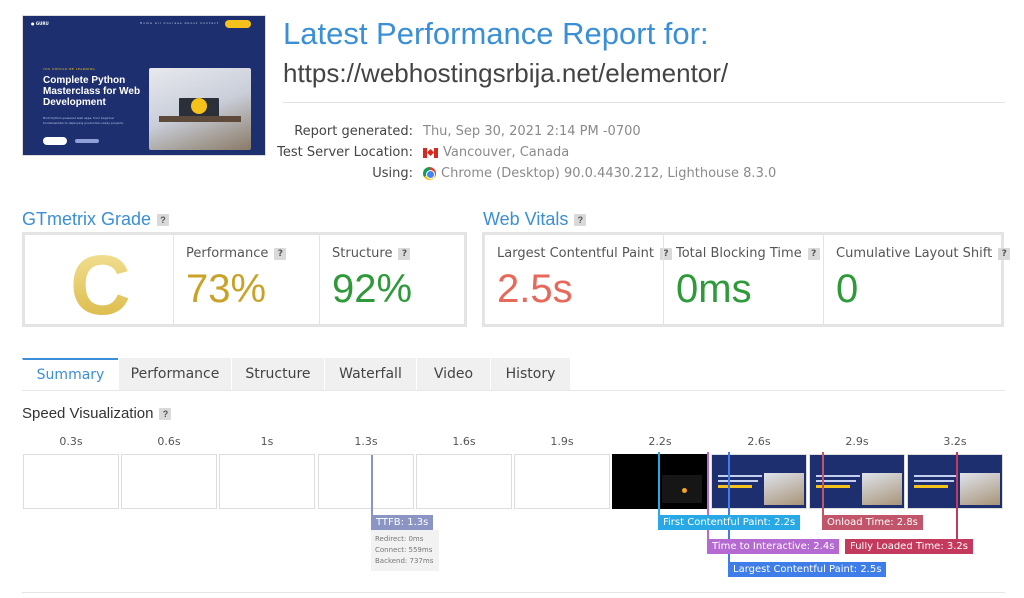 This screenshot has height=598, width=1024. What do you see at coordinates (55, 141) in the screenshot?
I see `thumbnail-cta-button` at bounding box center [55, 141].